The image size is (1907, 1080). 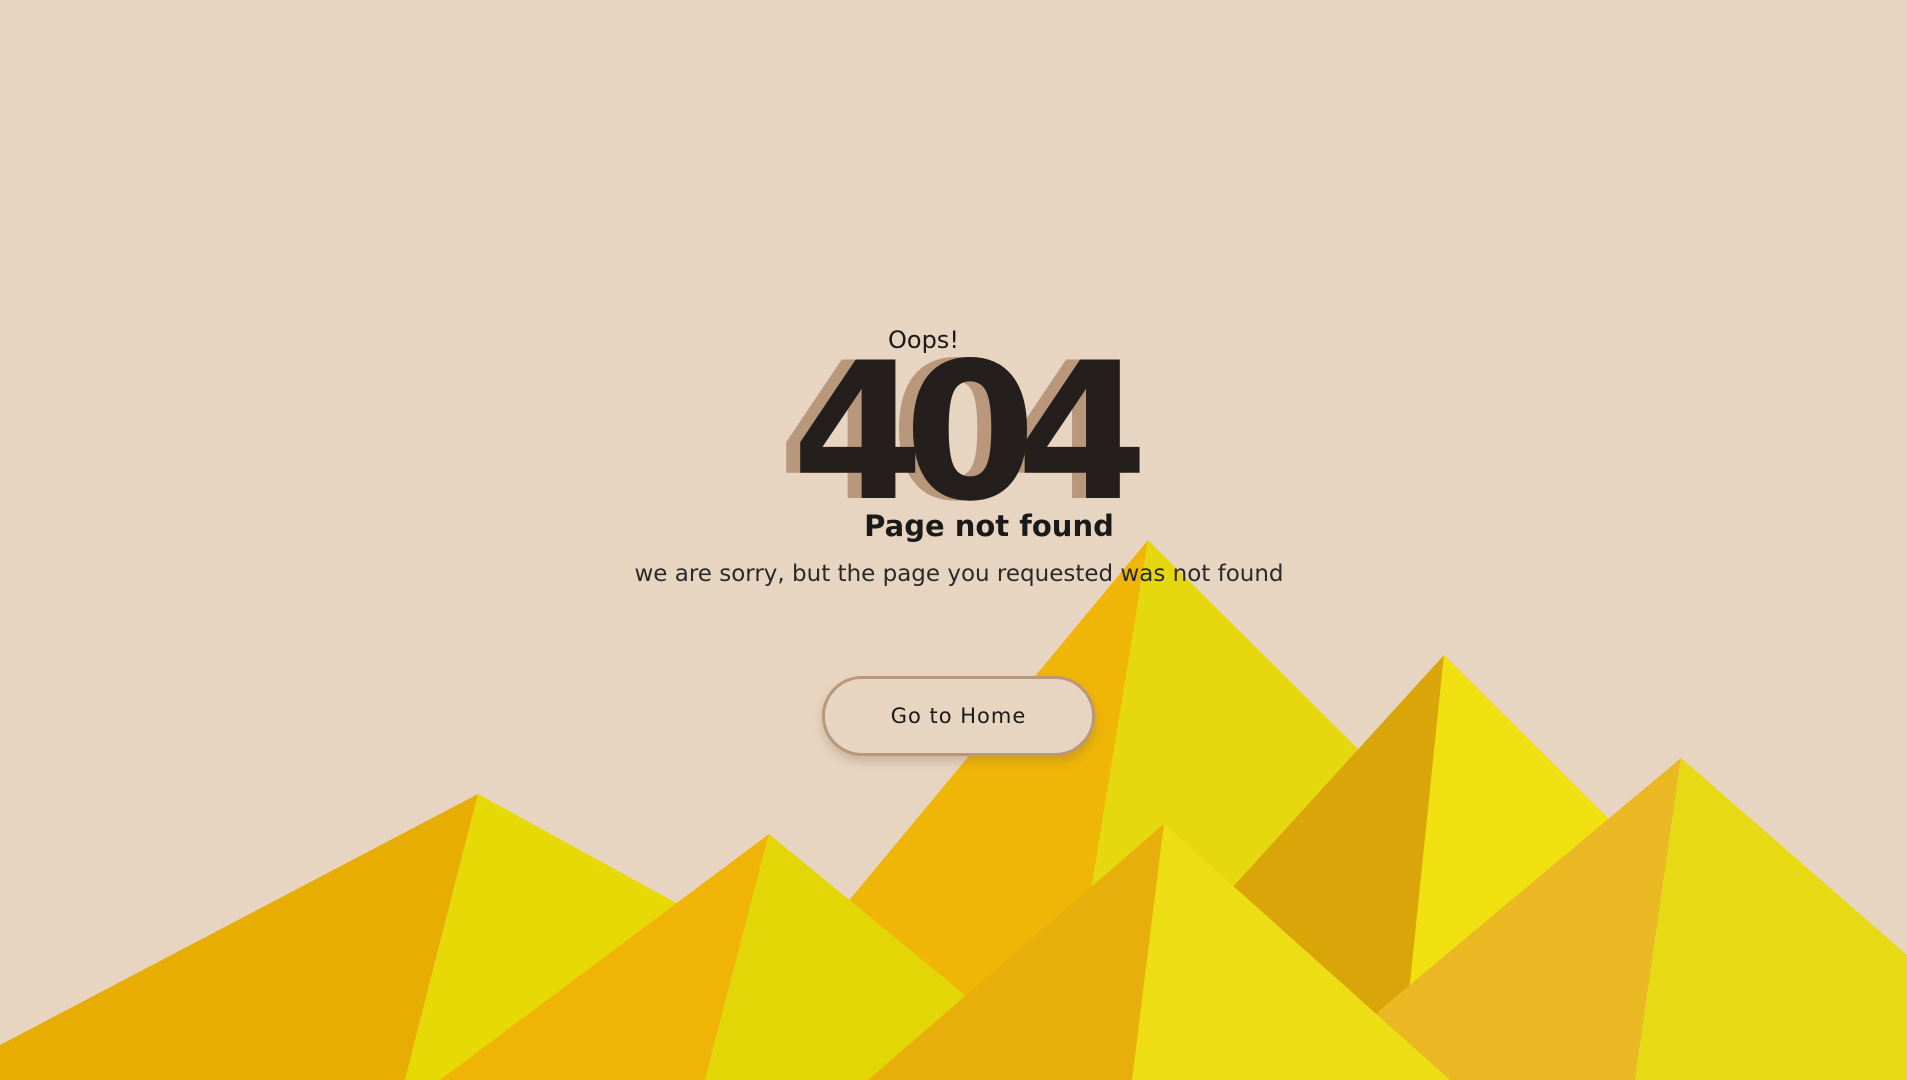 I want to click on go-to-home-button: Go to Home, so click(x=958, y=716).